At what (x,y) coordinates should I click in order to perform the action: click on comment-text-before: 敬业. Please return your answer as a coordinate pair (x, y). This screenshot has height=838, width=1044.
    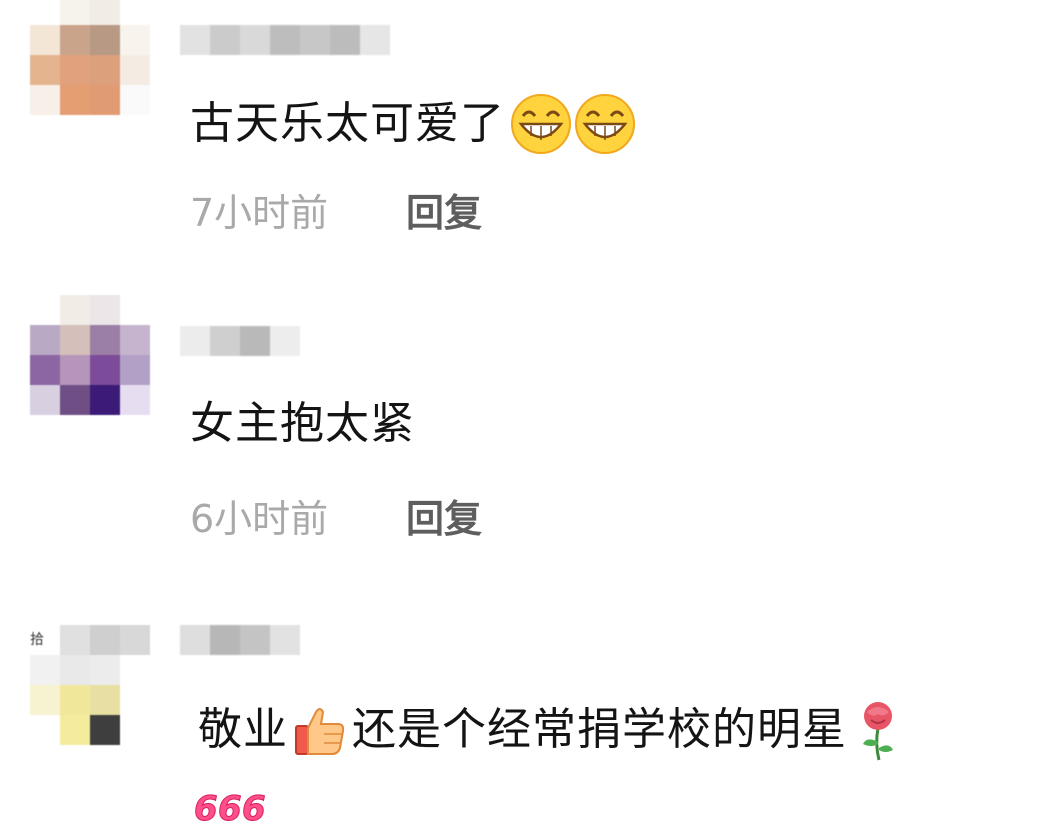
    Looking at the image, I should click on (243, 729).